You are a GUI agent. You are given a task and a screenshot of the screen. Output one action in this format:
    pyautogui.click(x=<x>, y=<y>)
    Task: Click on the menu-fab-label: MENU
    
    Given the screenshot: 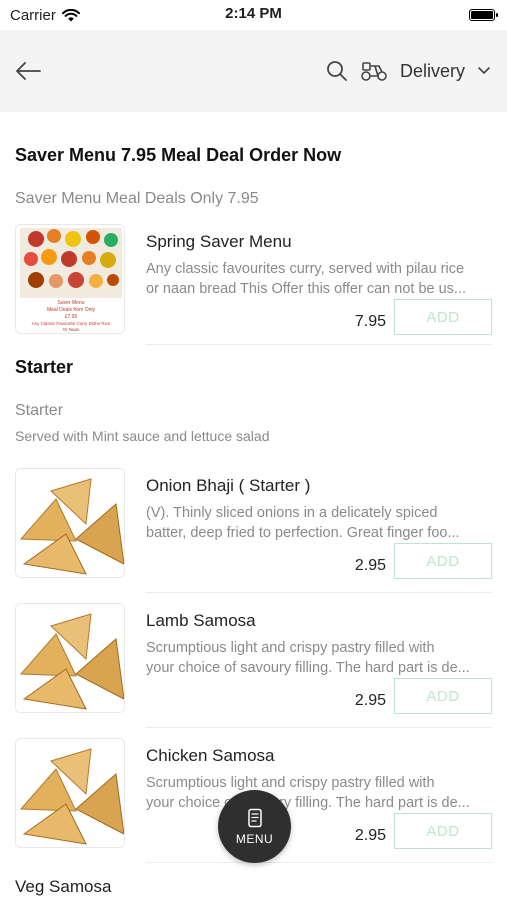 What is the action you would take?
    pyautogui.click(x=254, y=838)
    